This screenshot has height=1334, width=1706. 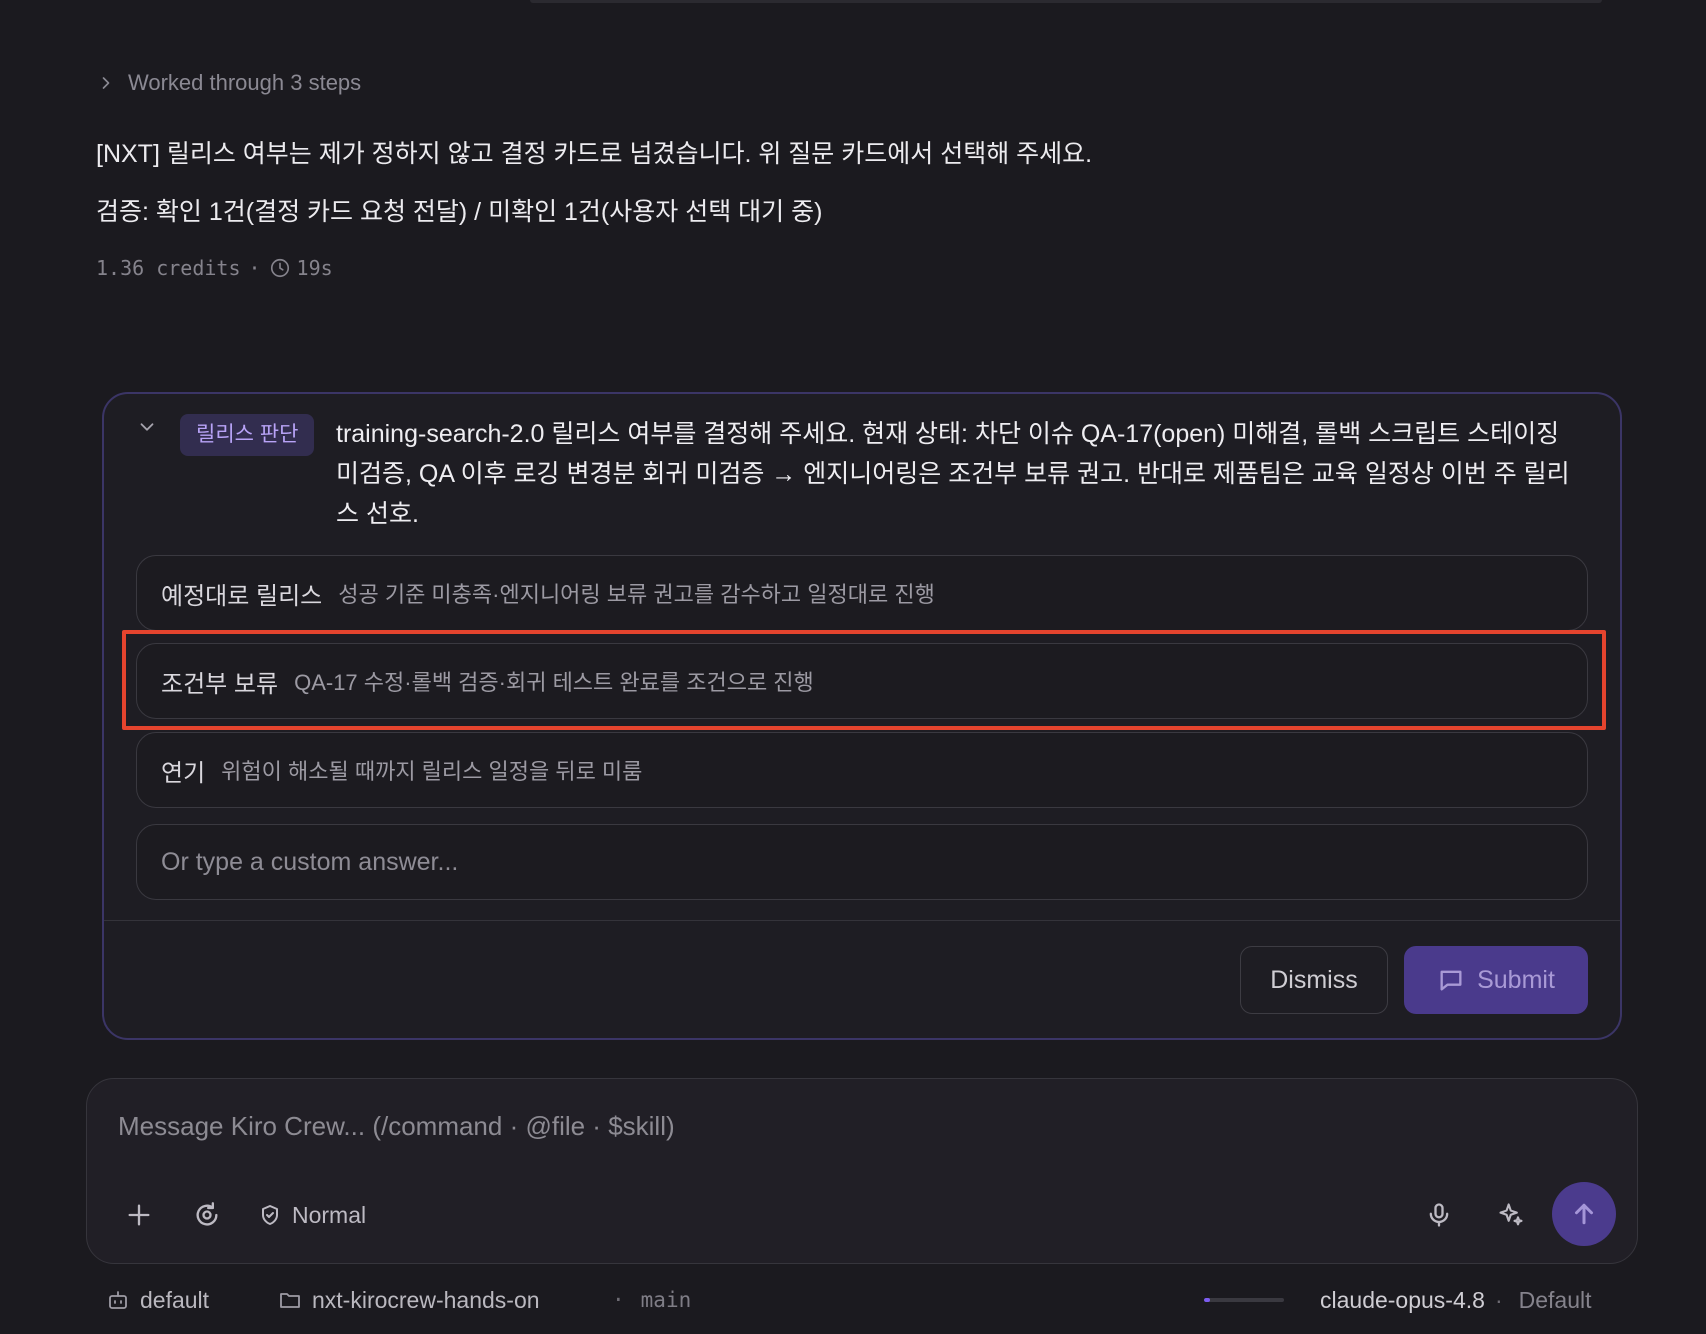 What do you see at coordinates (858, 1126) in the screenshot?
I see `message-input` at bounding box center [858, 1126].